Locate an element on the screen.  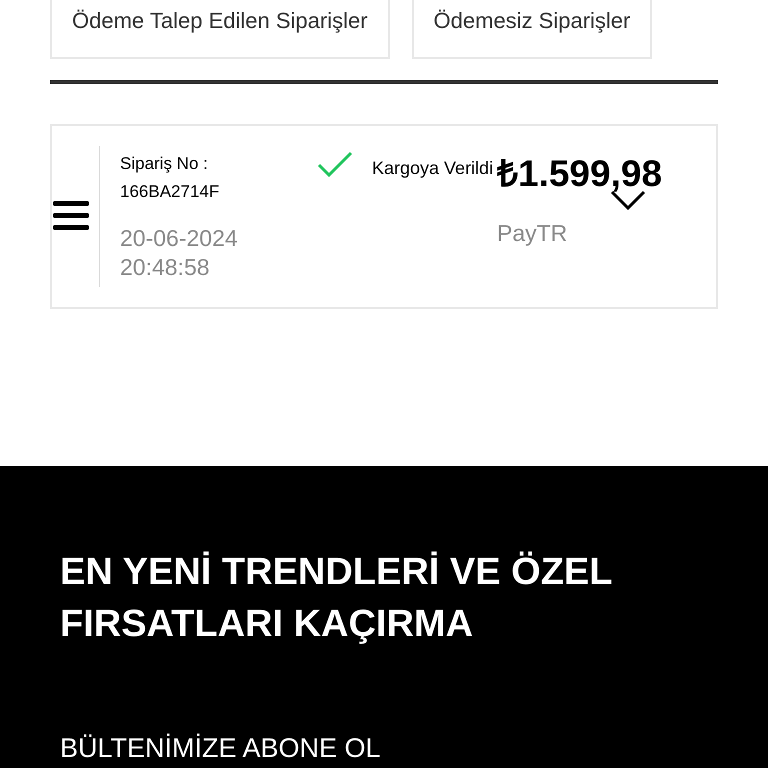
order-number-label: Sipariş No : is located at coordinates (164, 163).